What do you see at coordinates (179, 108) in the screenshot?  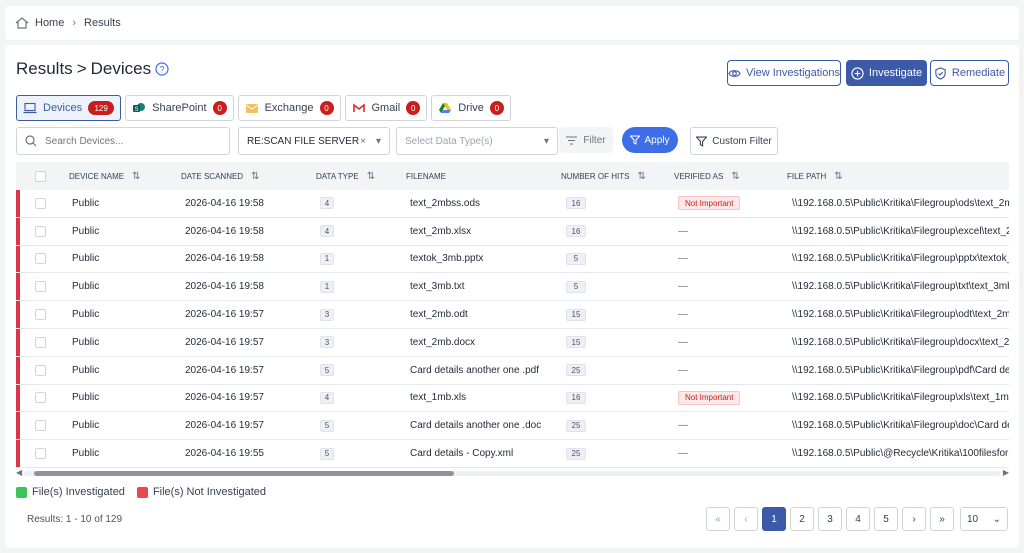 I see `tab-sharepoint: S SharePoint 0` at bounding box center [179, 108].